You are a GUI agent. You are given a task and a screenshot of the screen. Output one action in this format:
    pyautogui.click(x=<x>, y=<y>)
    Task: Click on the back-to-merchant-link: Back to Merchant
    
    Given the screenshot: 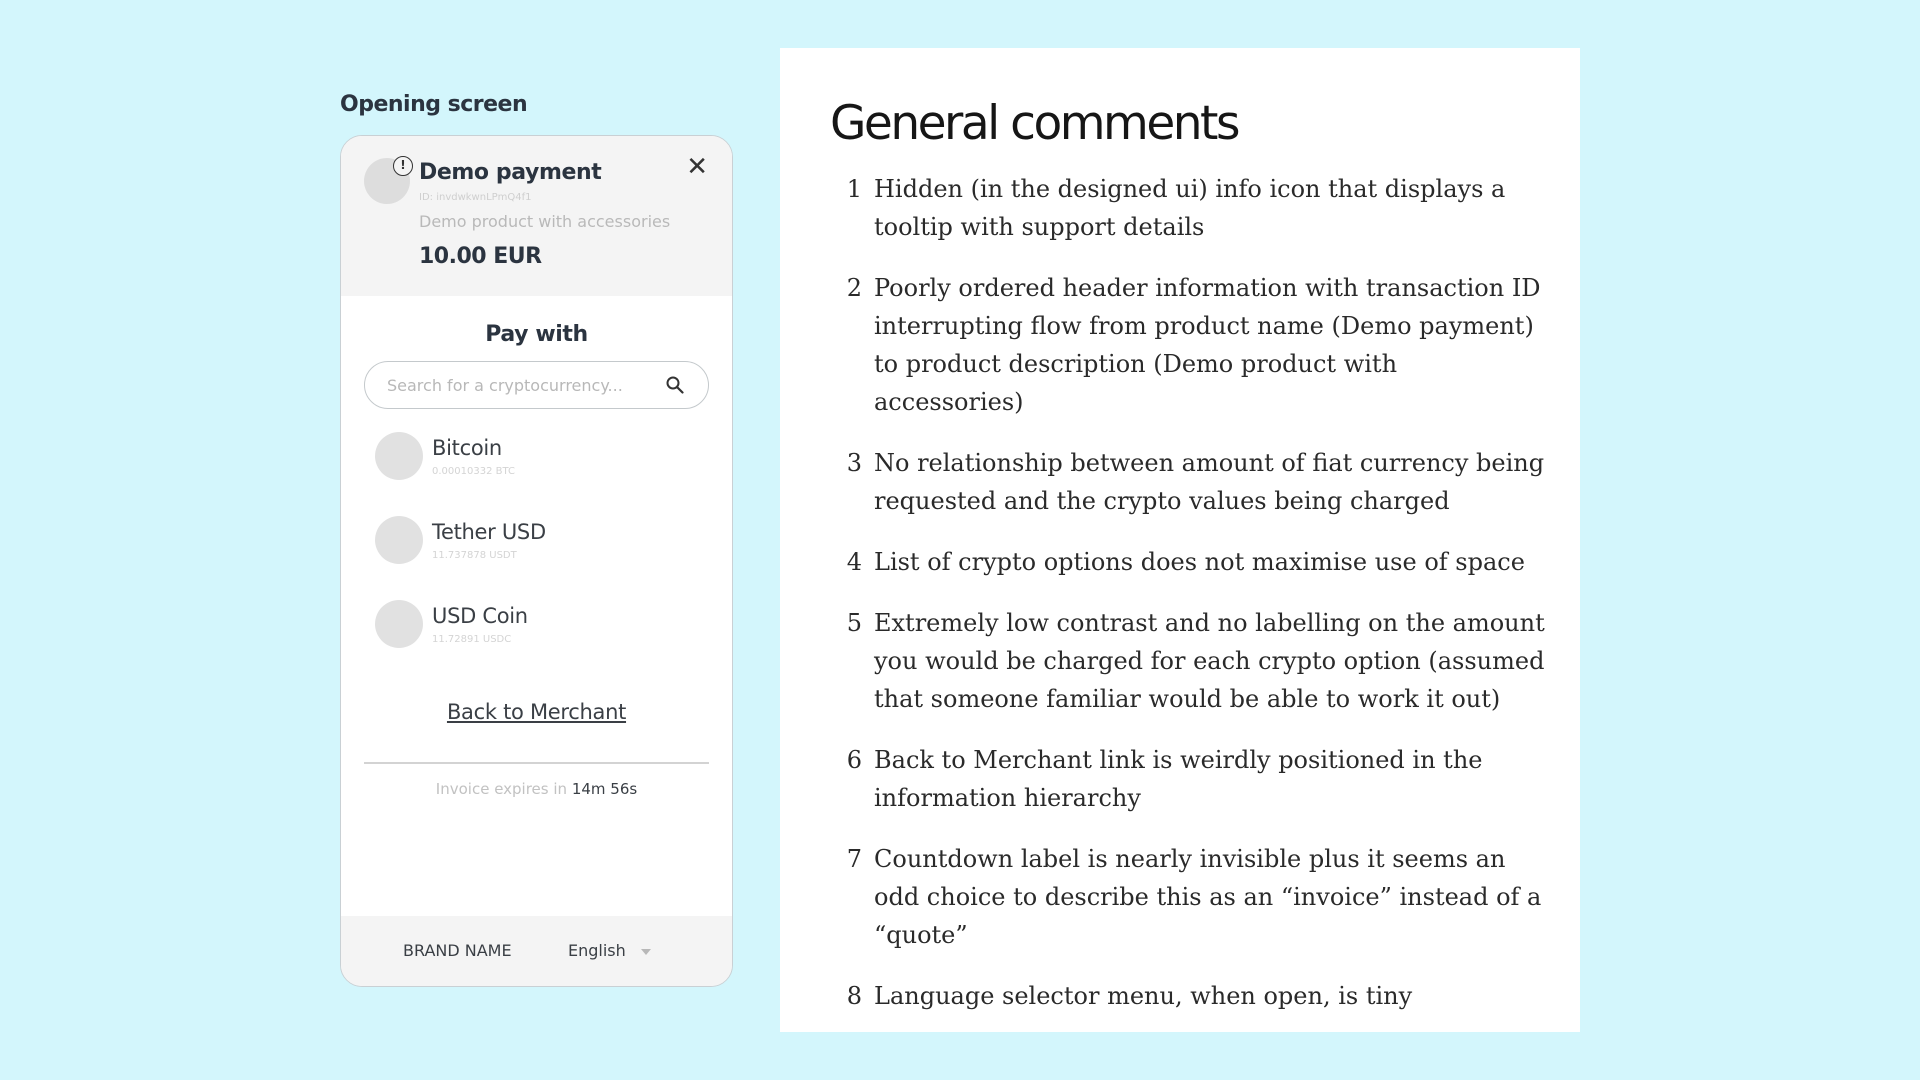 What is the action you would take?
    pyautogui.click(x=536, y=712)
    